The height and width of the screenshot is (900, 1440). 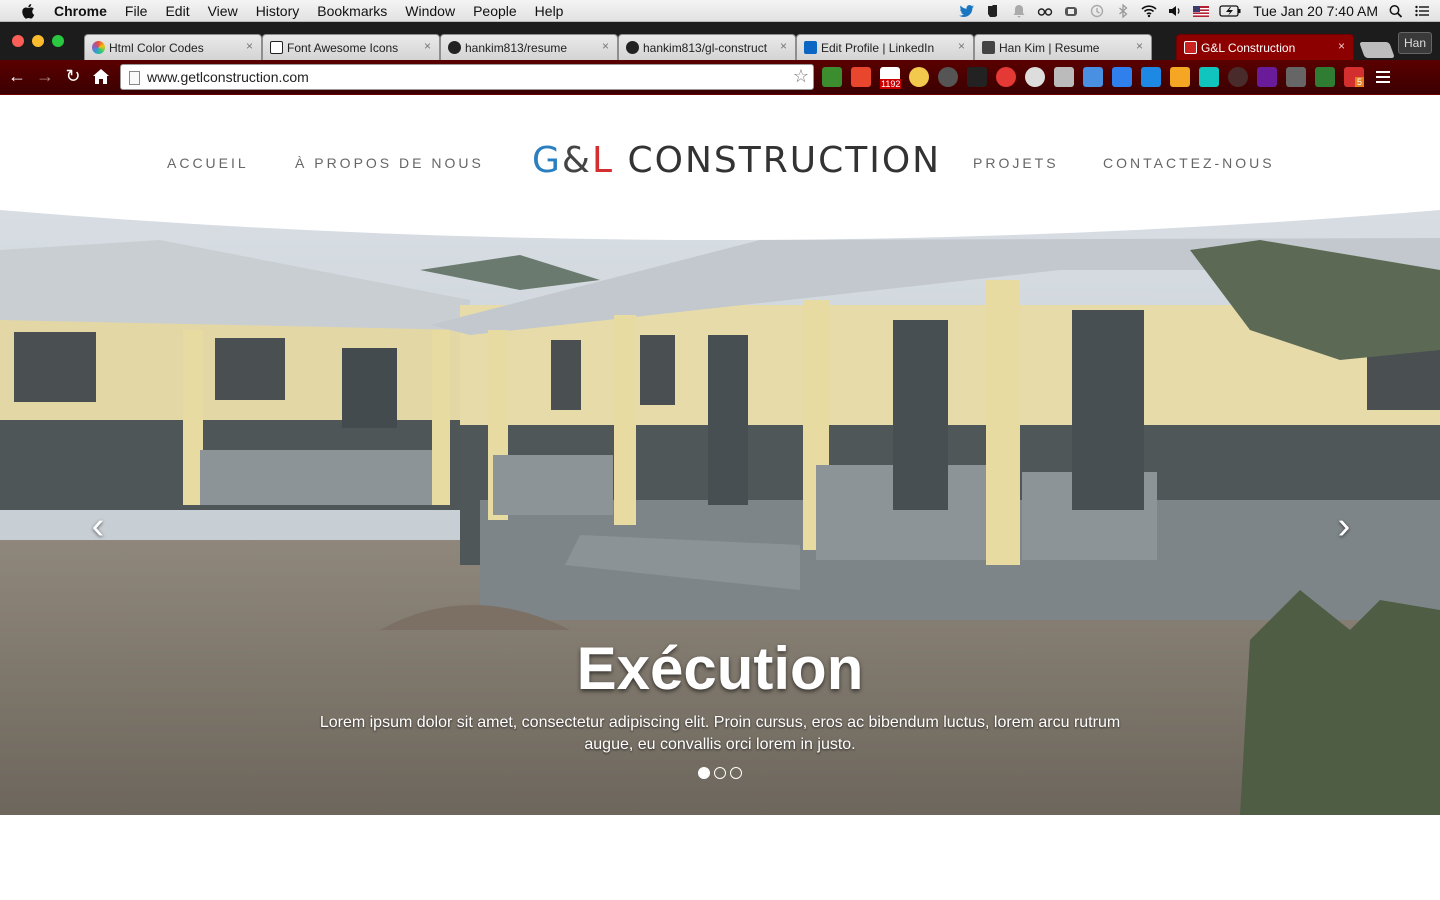 I want to click on menu-help: Help, so click(x=549, y=11).